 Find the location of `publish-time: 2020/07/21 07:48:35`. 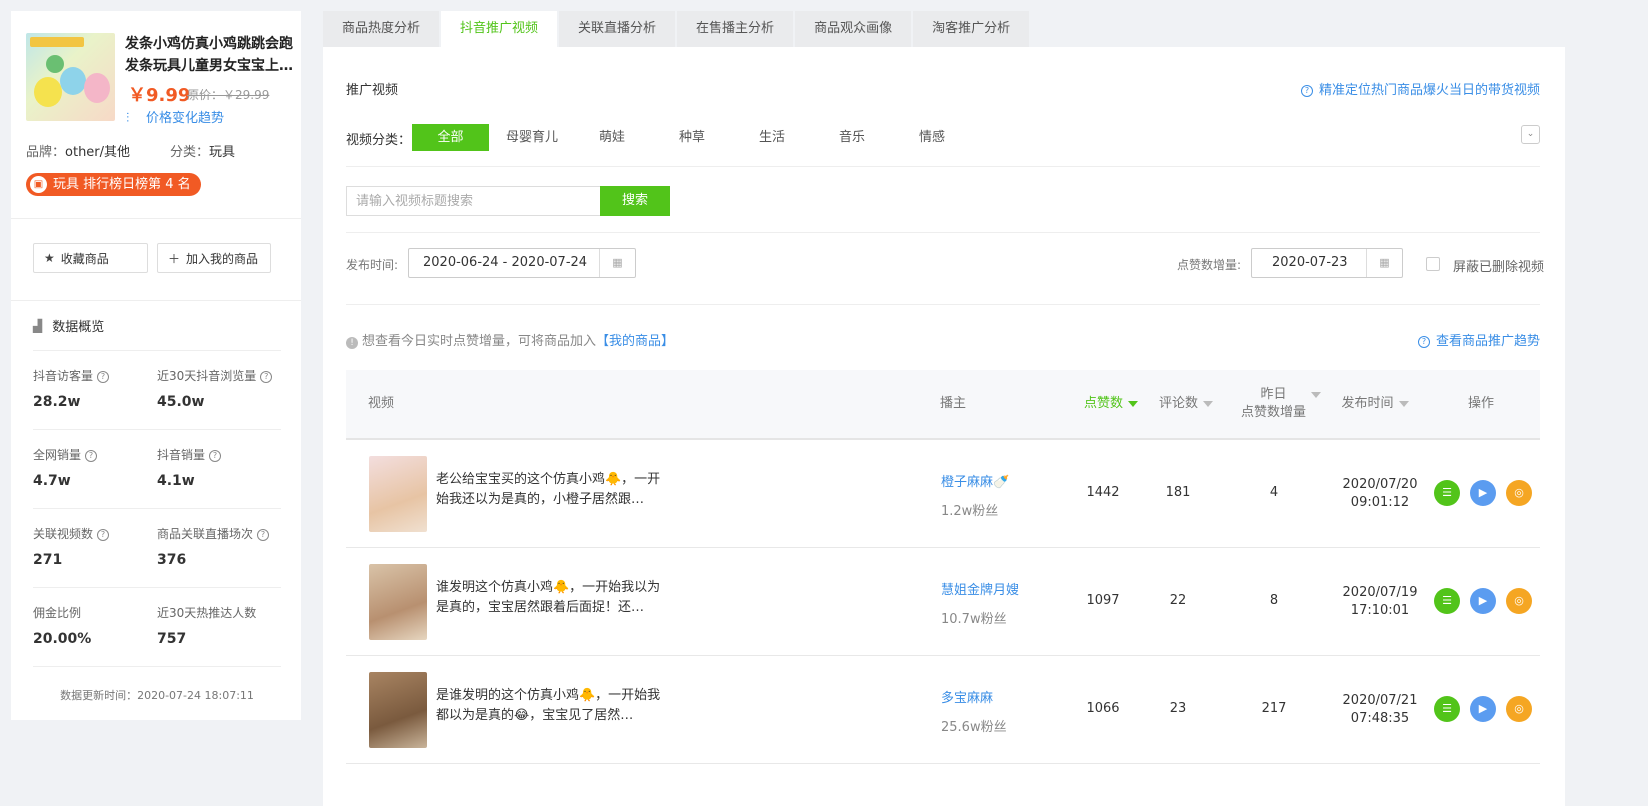

publish-time: 2020/07/21 07:48:35 is located at coordinates (1380, 709).